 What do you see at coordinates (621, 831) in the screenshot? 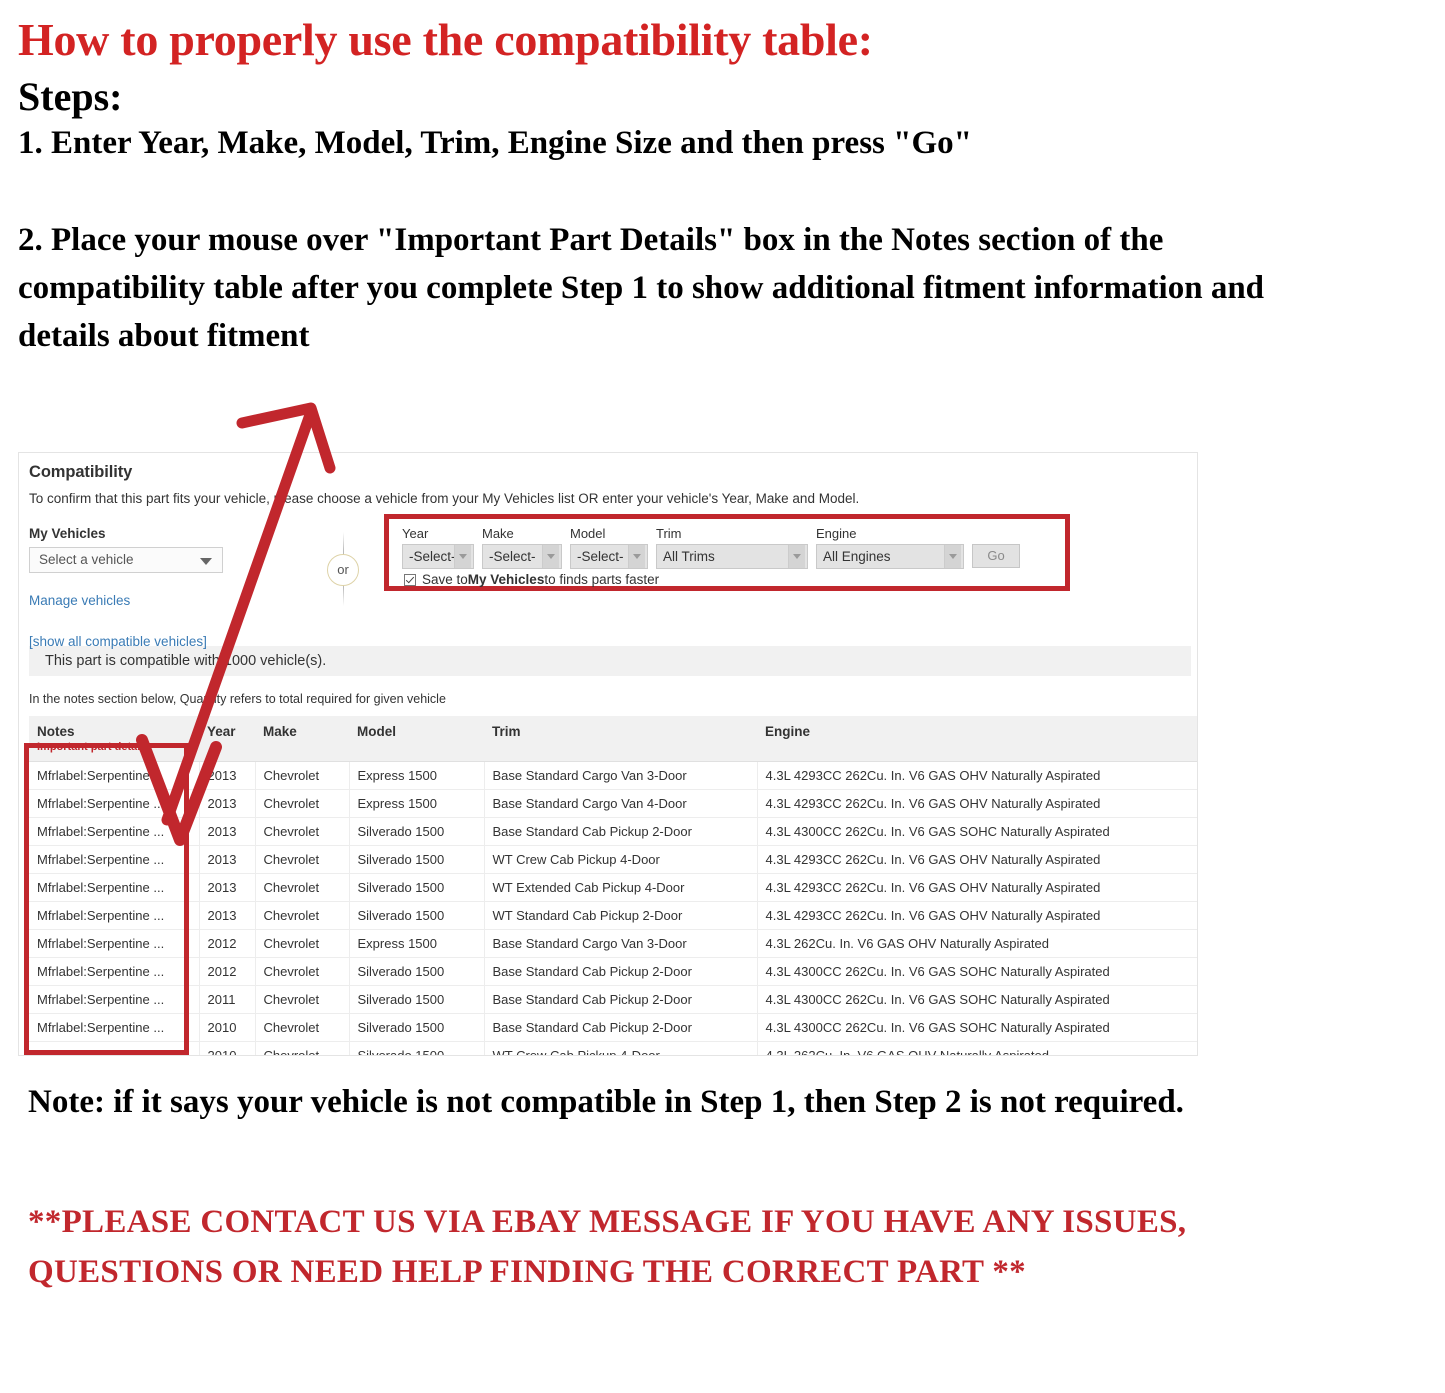
I see `cell-trim: Base Standard Cab Pickup 2-Door` at bounding box center [621, 831].